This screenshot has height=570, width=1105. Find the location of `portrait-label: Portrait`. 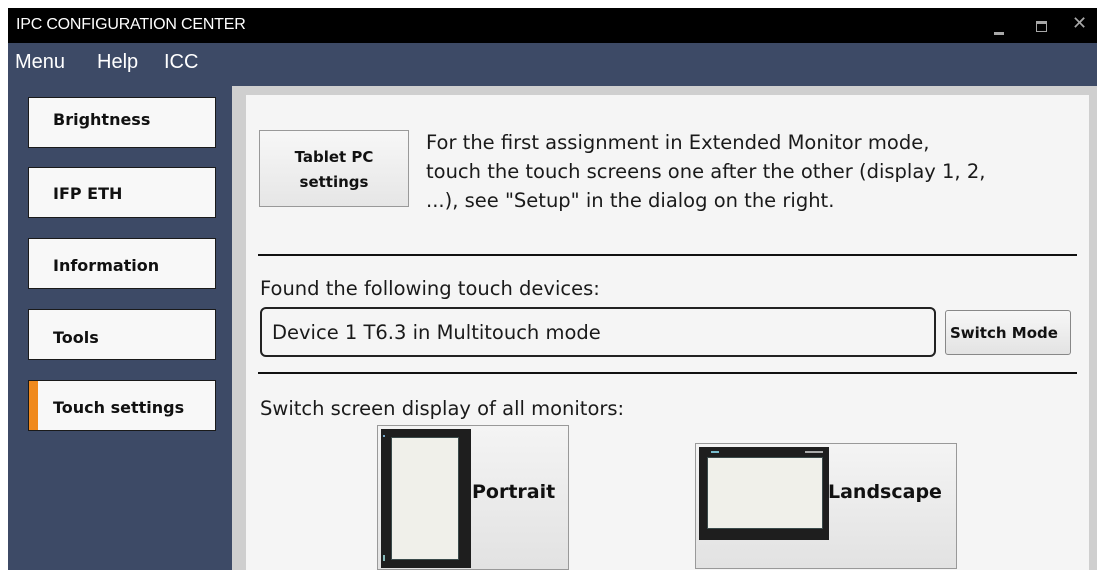

portrait-label: Portrait is located at coordinates (514, 492).